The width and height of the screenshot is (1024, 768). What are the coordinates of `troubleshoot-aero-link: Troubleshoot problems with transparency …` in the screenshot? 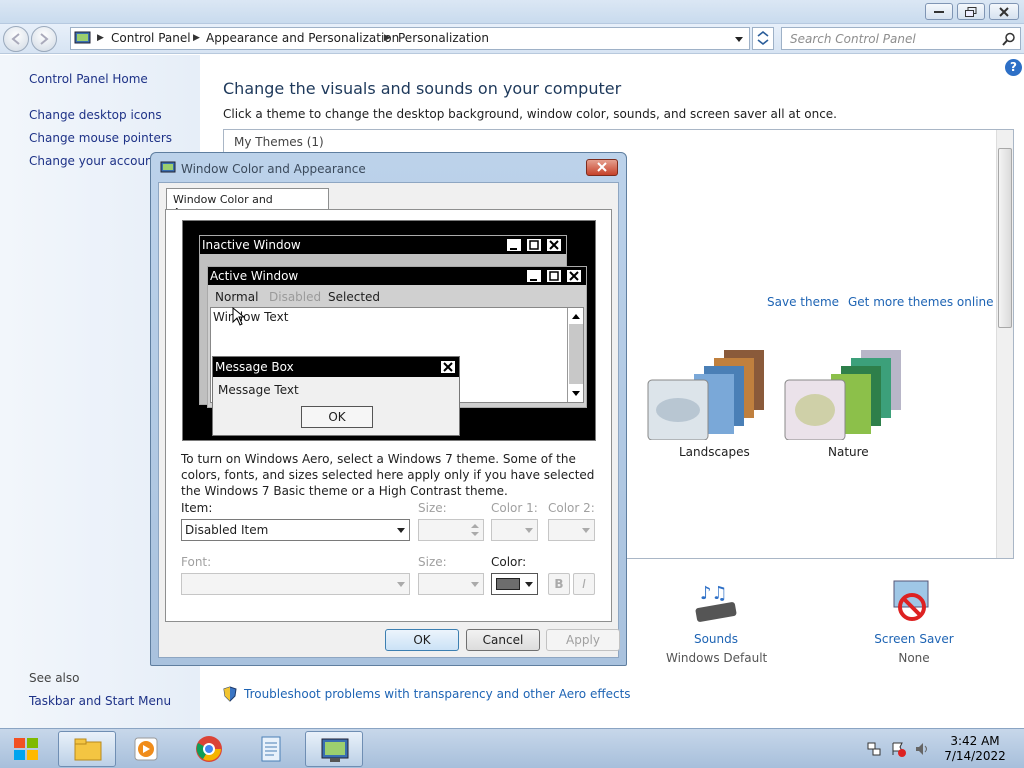 It's located at (437, 694).